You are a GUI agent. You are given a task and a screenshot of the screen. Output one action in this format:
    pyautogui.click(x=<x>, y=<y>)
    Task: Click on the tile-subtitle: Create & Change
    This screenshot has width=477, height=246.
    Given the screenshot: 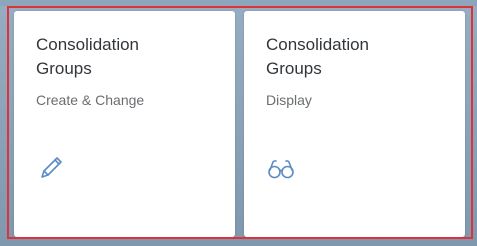 What is the action you would take?
    pyautogui.click(x=90, y=100)
    